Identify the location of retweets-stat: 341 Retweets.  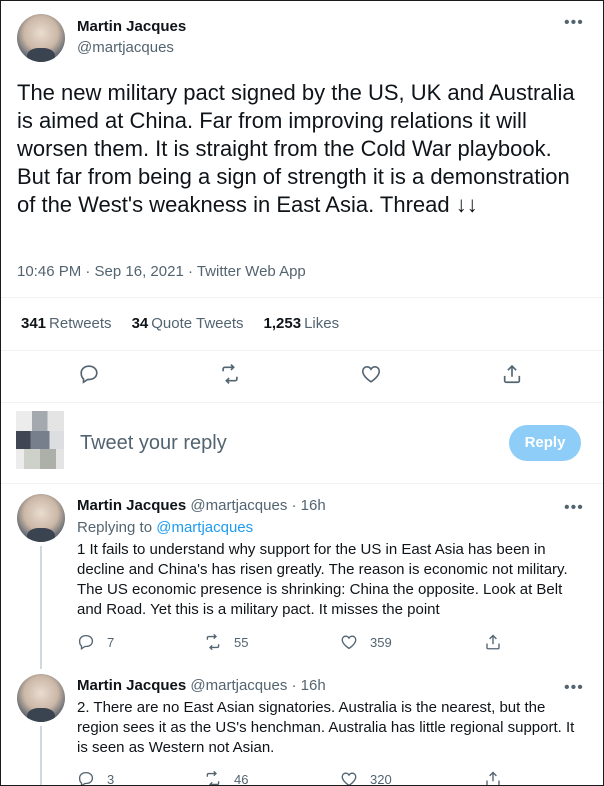
(66, 323).